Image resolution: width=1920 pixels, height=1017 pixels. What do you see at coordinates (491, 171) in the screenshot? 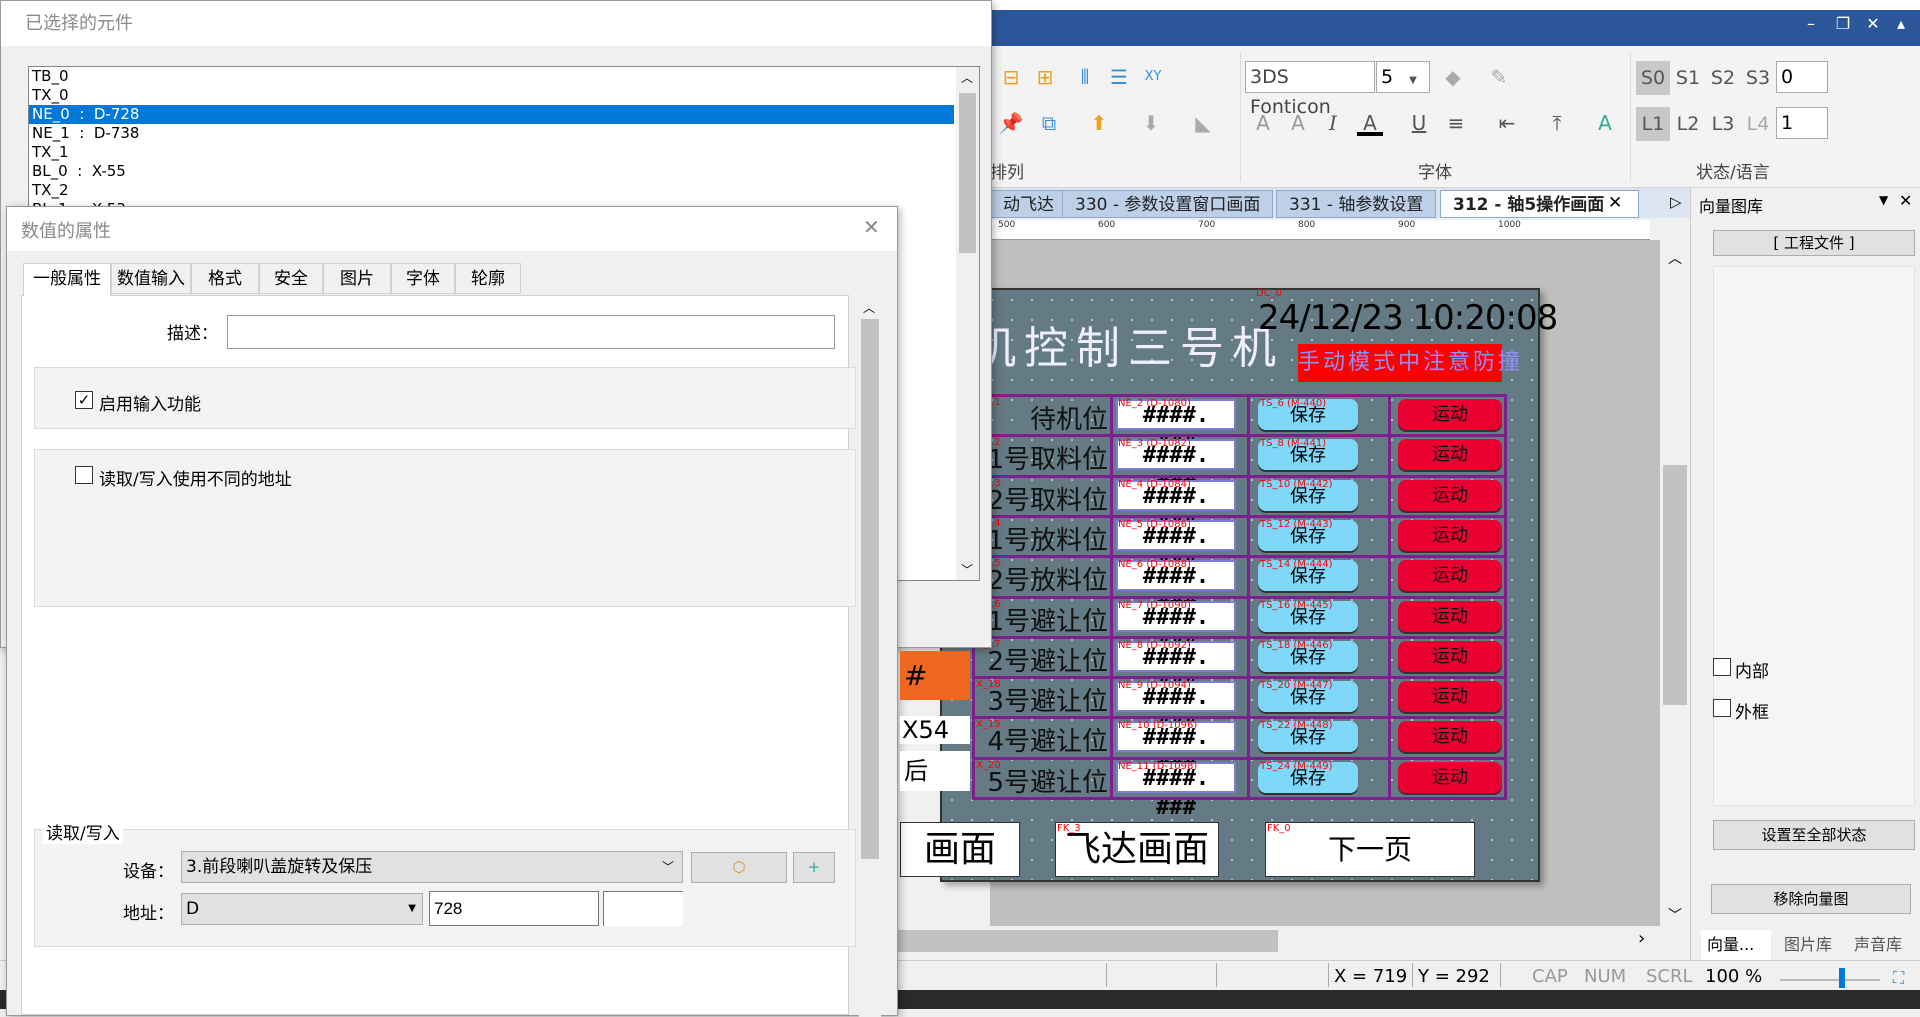
I see `list-item: BL_0 : X-55` at bounding box center [491, 171].